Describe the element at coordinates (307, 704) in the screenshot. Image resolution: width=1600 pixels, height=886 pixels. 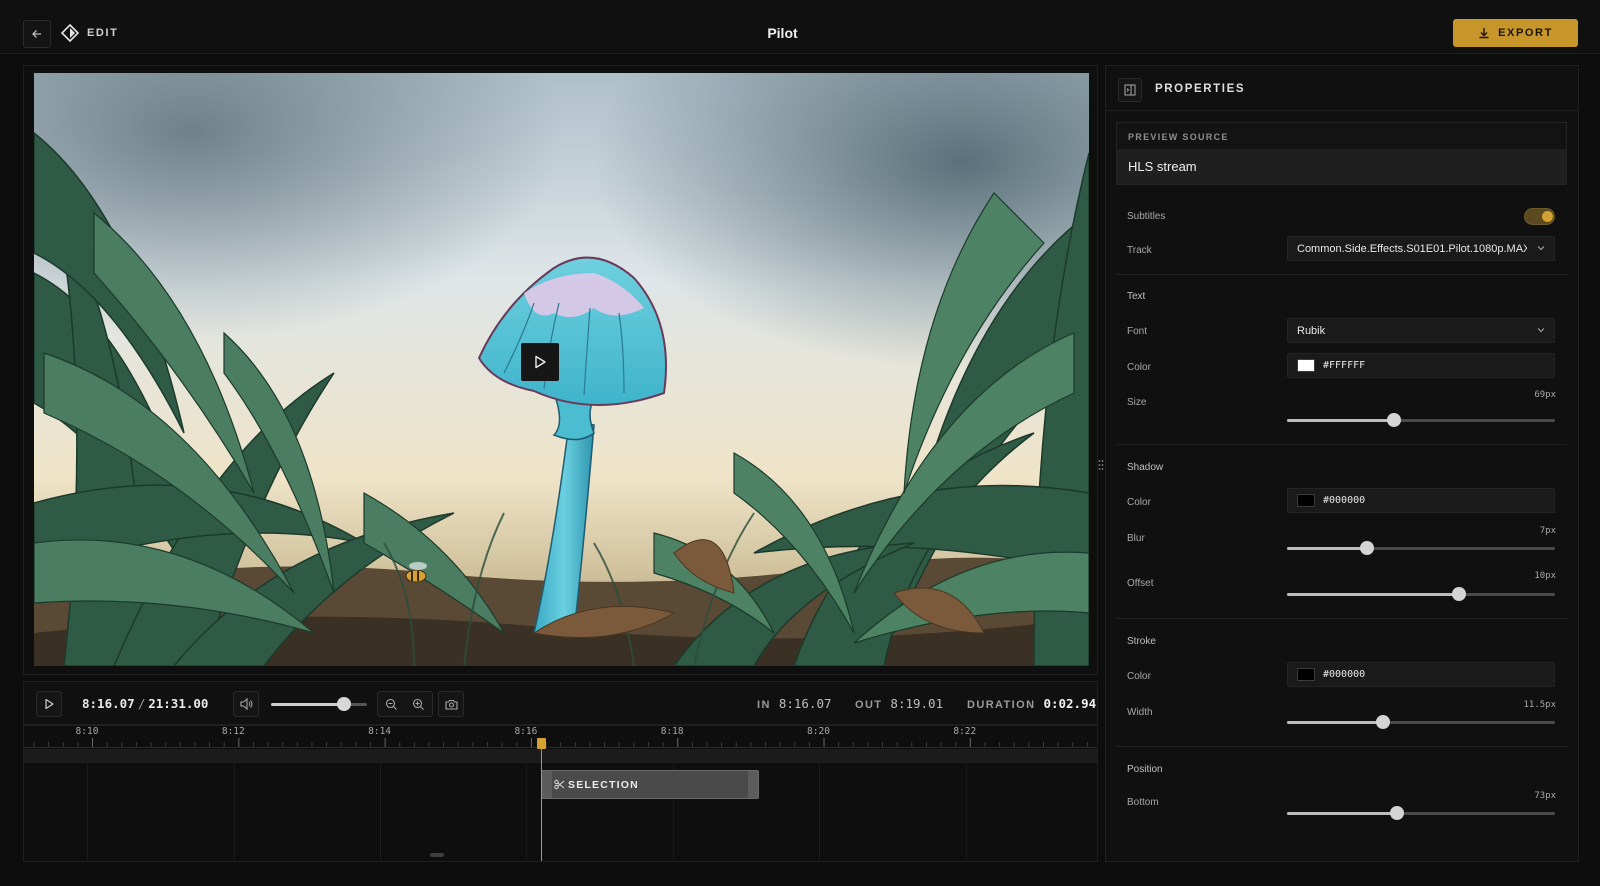
I see `volume-fill` at that location.